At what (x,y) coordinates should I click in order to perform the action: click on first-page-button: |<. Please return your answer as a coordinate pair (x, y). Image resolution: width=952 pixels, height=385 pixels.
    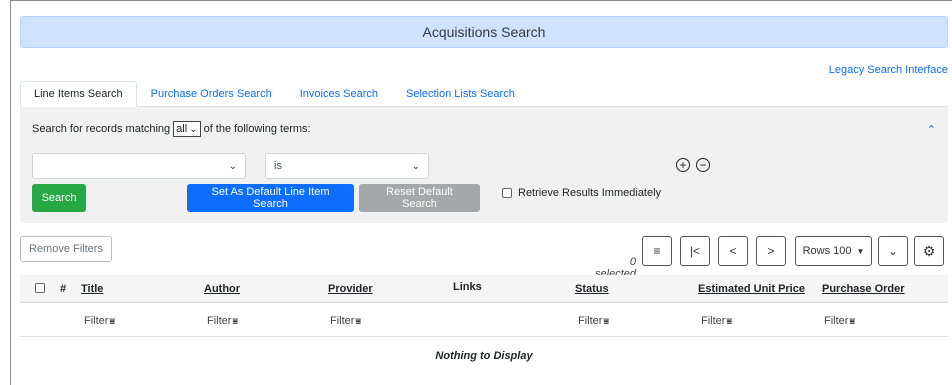
    Looking at the image, I should click on (695, 251).